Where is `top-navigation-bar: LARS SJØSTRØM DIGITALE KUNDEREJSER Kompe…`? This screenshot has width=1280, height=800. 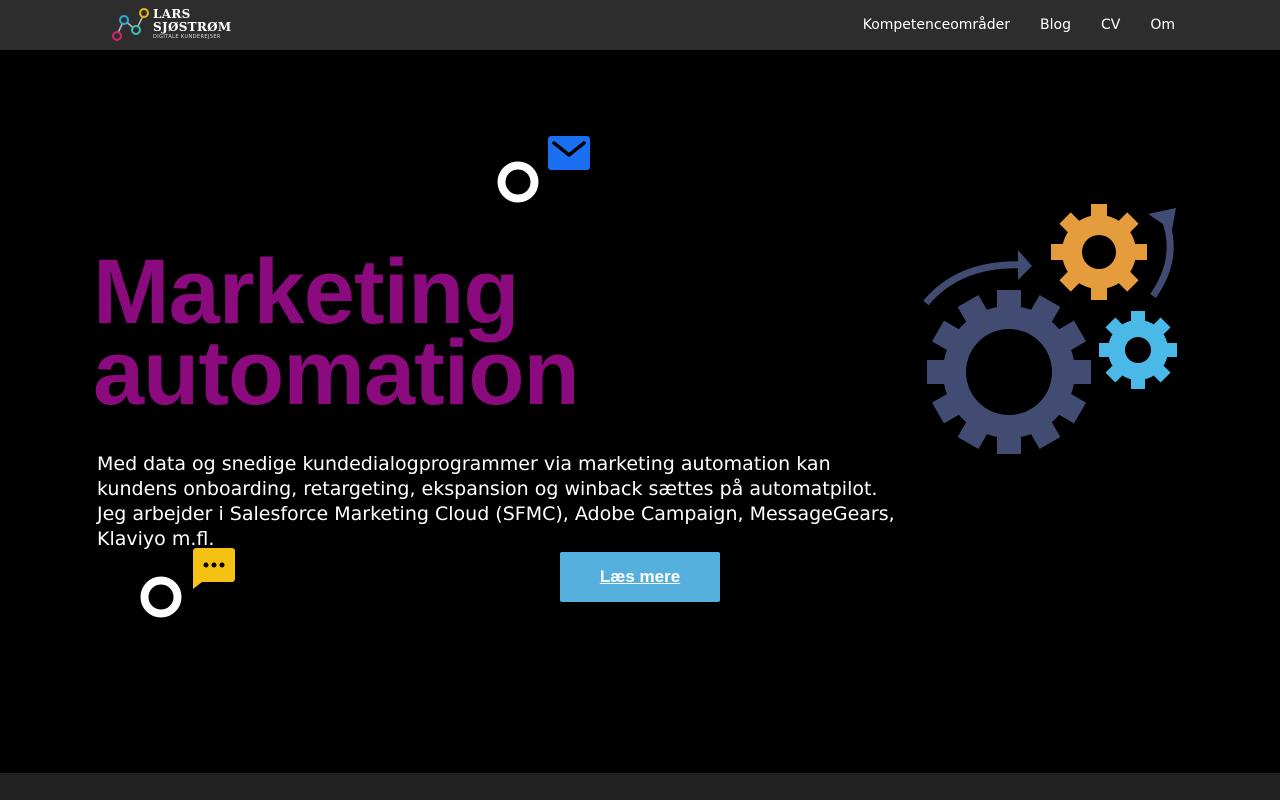 top-navigation-bar: LARS SJØSTRØM DIGITALE KUNDEREJSER Kompe… is located at coordinates (640, 25).